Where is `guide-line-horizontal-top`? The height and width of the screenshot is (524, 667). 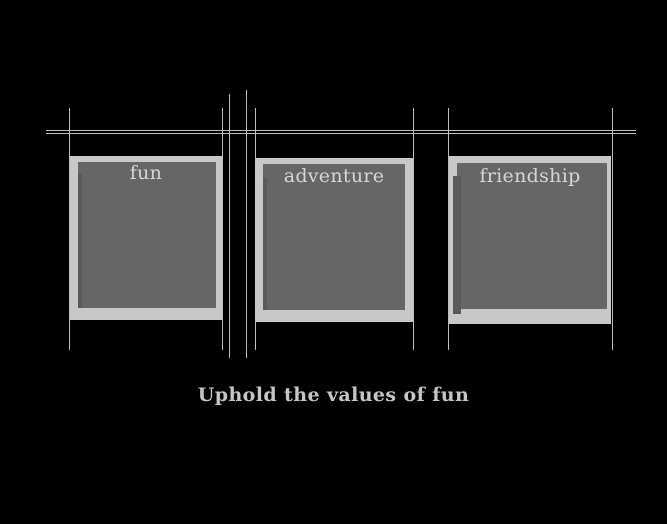 guide-line-horizontal-top is located at coordinates (341, 130).